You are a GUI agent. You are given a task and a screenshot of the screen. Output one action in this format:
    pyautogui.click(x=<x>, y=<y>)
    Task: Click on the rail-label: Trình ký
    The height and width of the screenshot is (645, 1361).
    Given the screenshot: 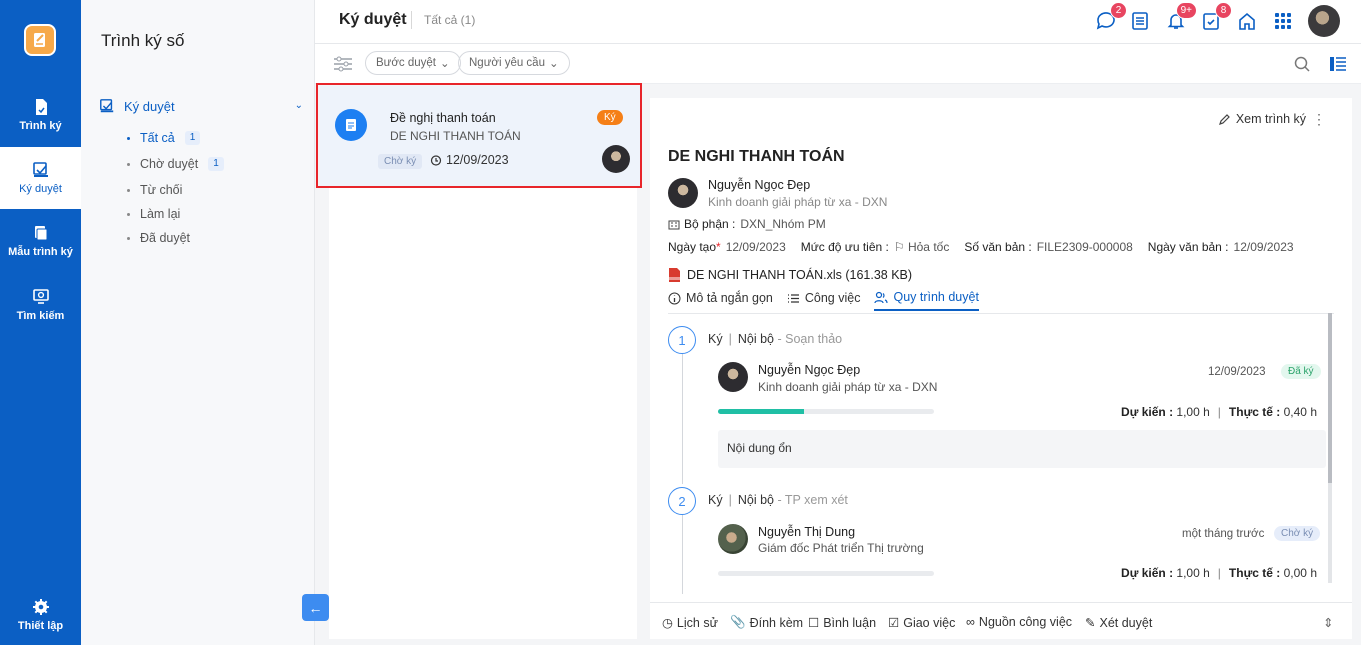 What is the action you would take?
    pyautogui.click(x=40, y=126)
    